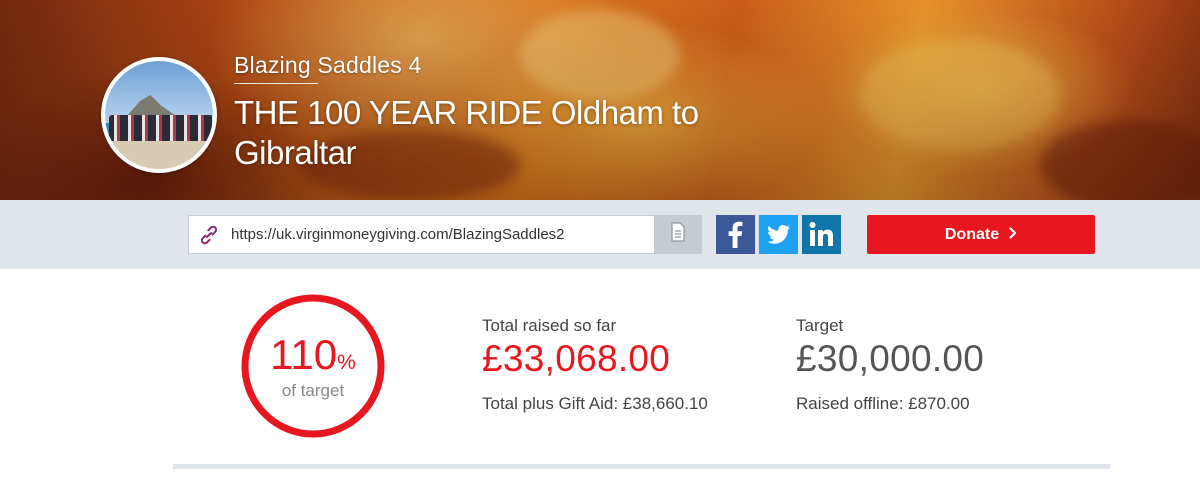 The image size is (1200, 492). What do you see at coordinates (209, 235) in the screenshot?
I see `link-icon` at bounding box center [209, 235].